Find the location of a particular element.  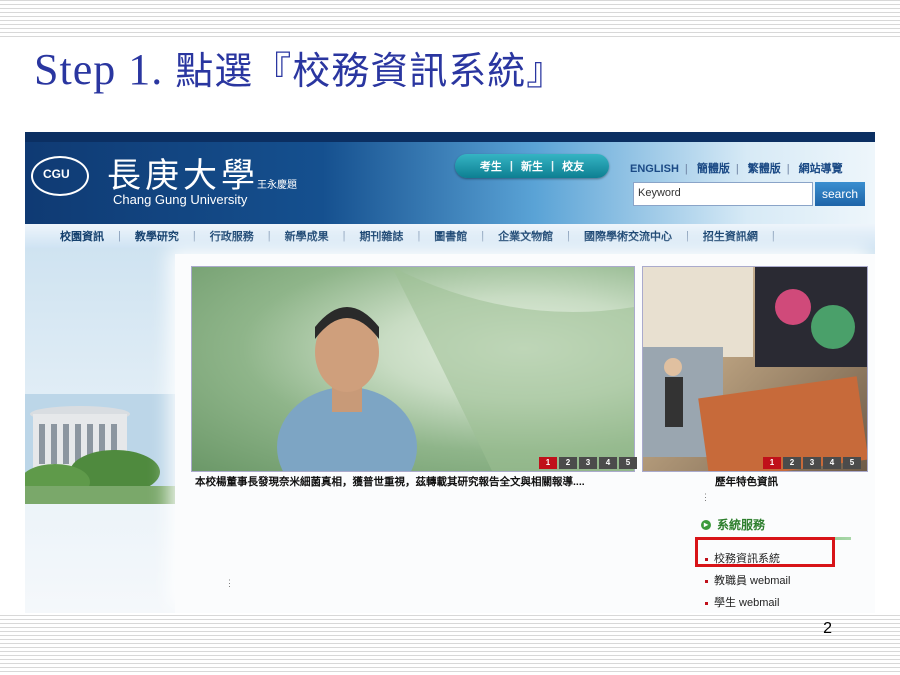

pager-page-4: 4 is located at coordinates (608, 463).